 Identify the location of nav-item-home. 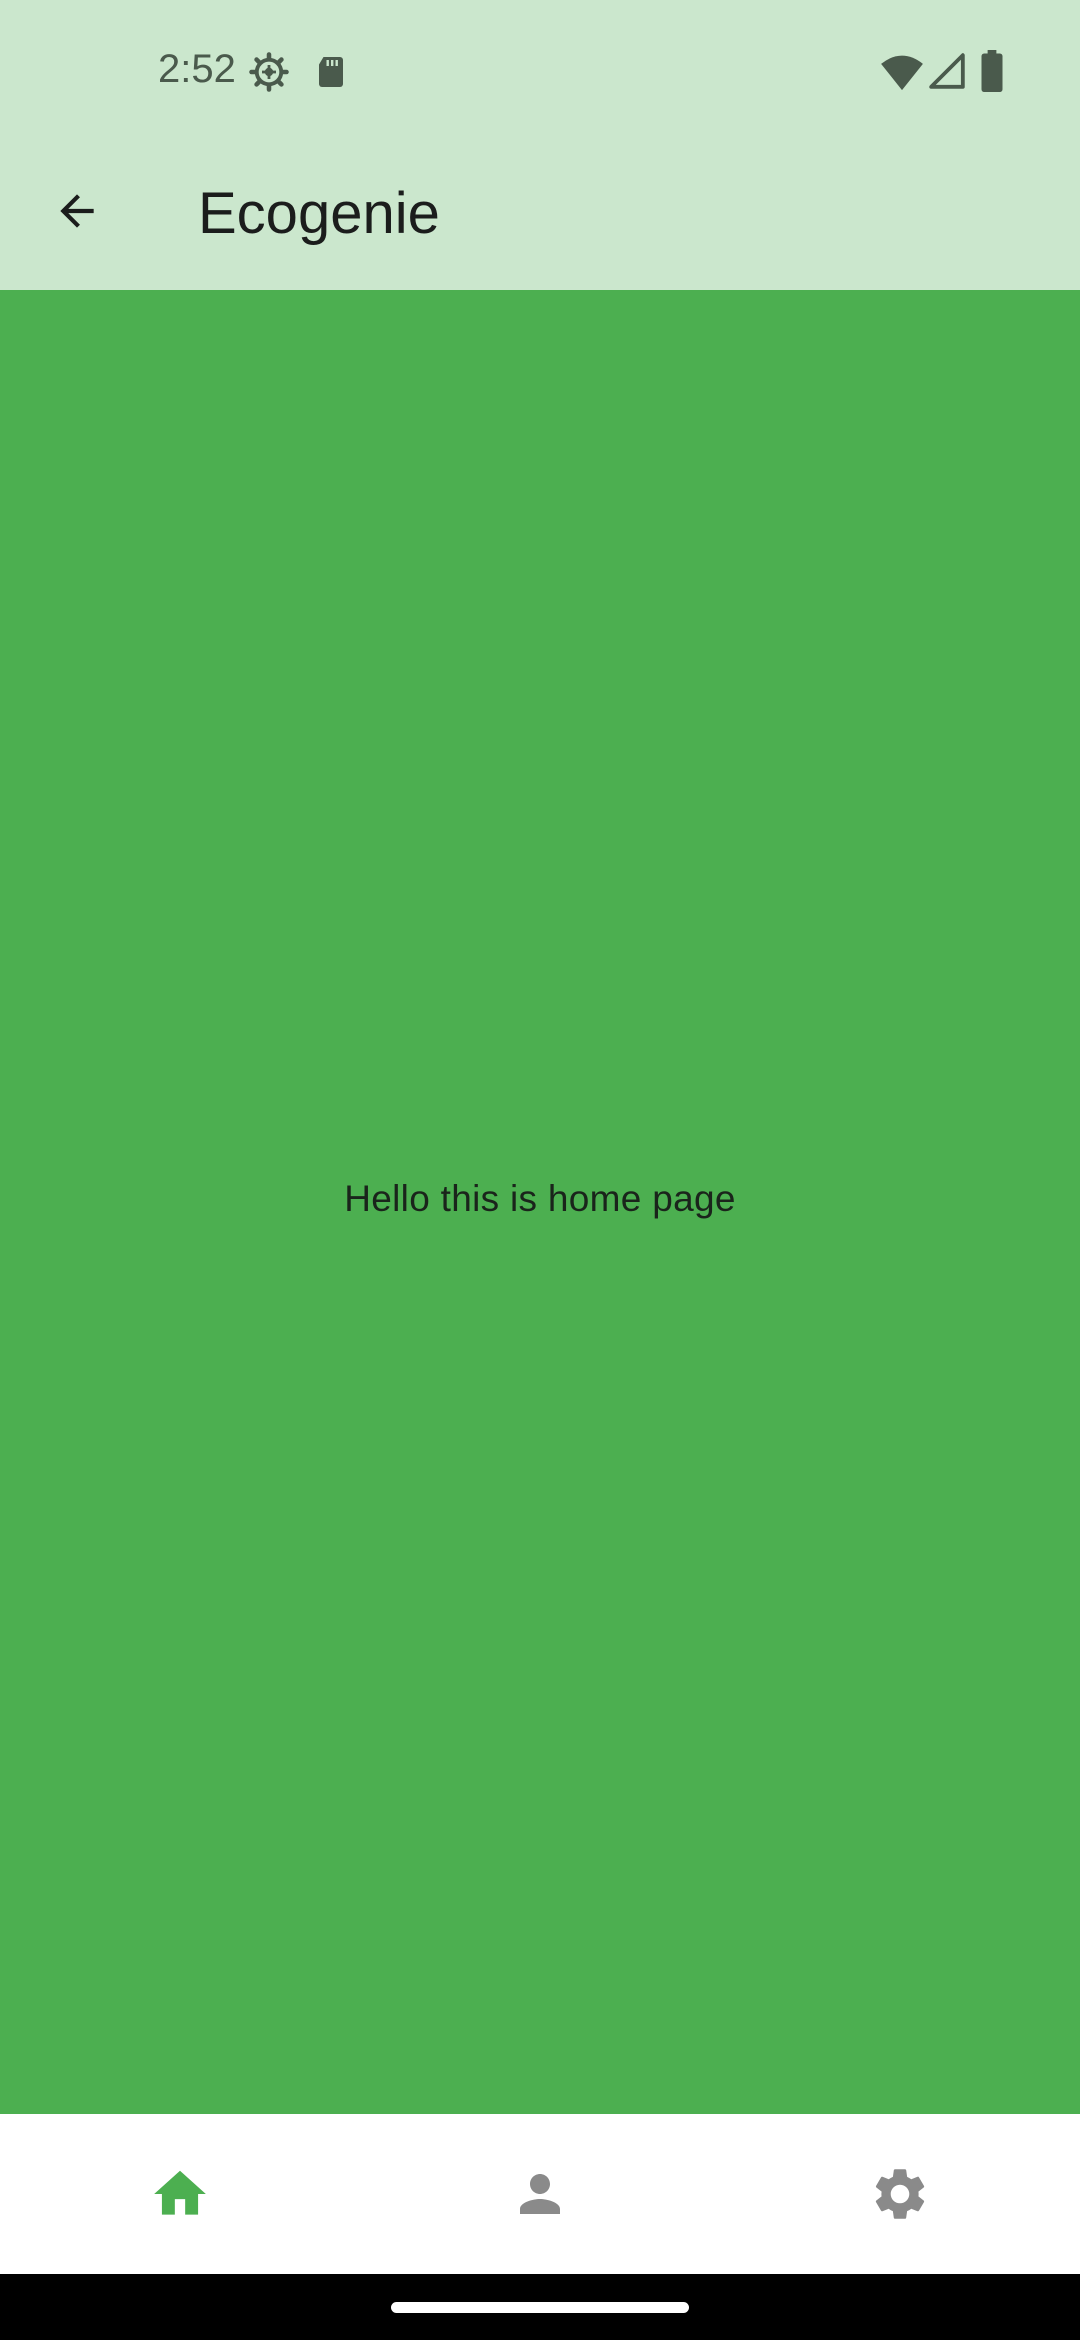
(180, 2194).